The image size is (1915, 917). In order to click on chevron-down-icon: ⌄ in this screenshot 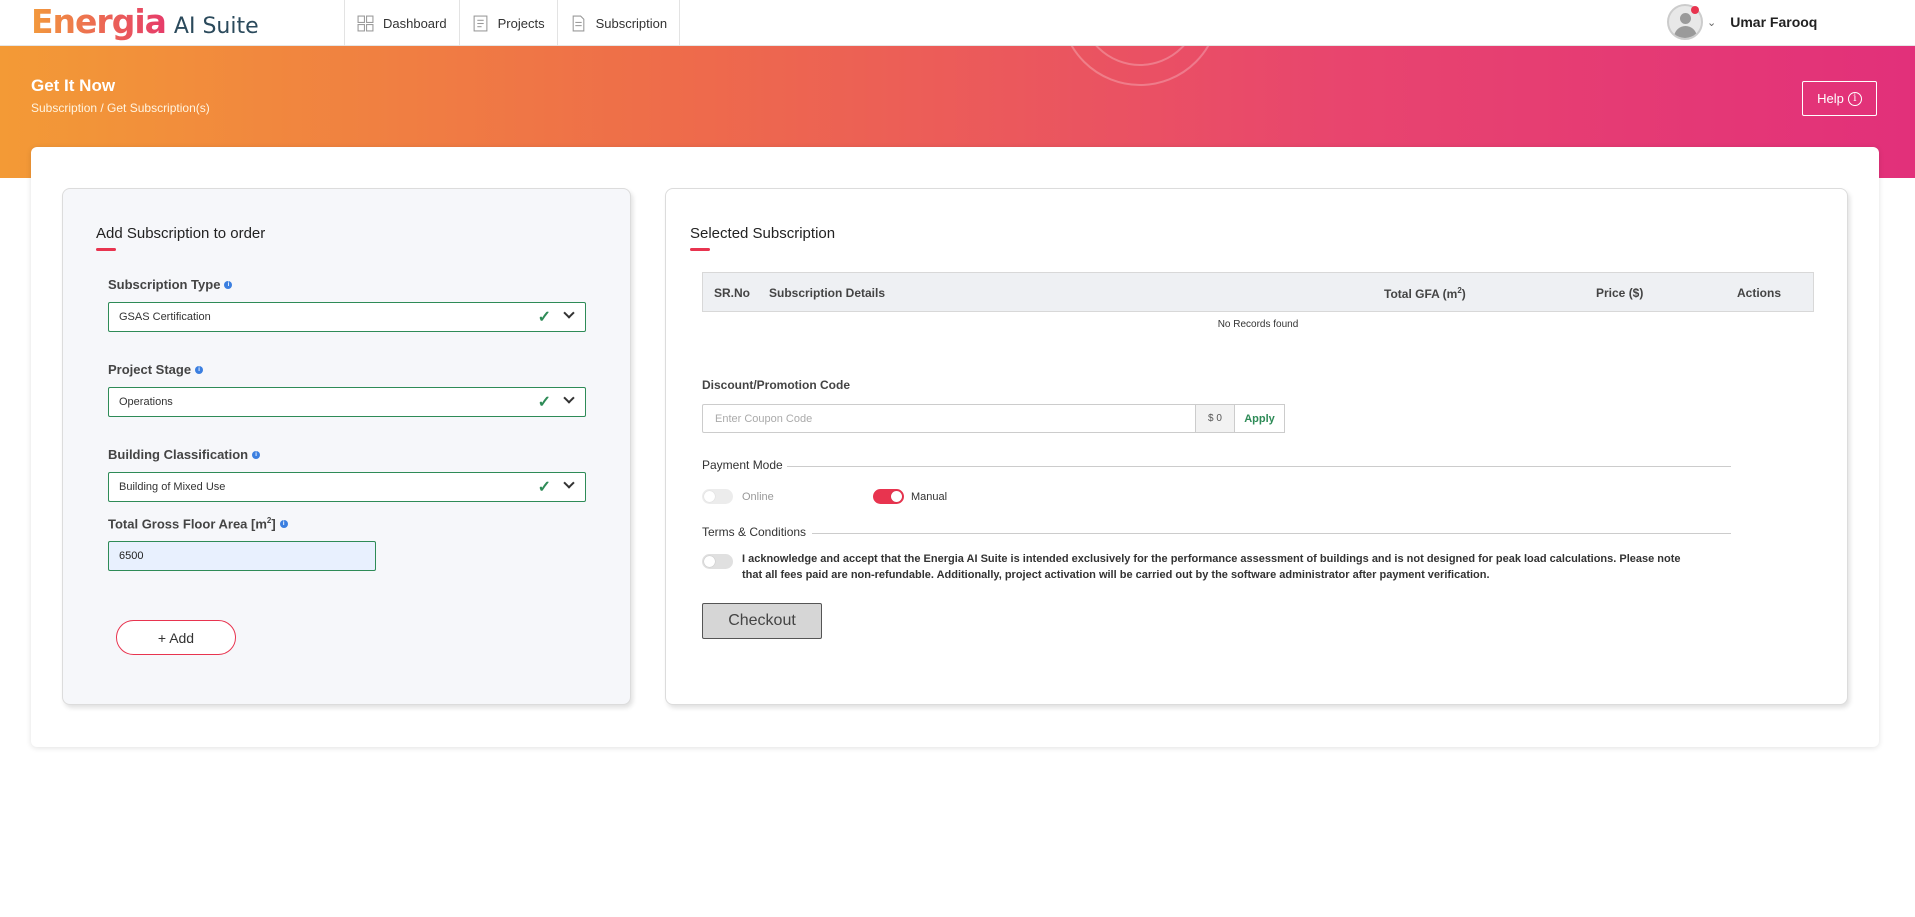, I will do `click(1712, 22)`.